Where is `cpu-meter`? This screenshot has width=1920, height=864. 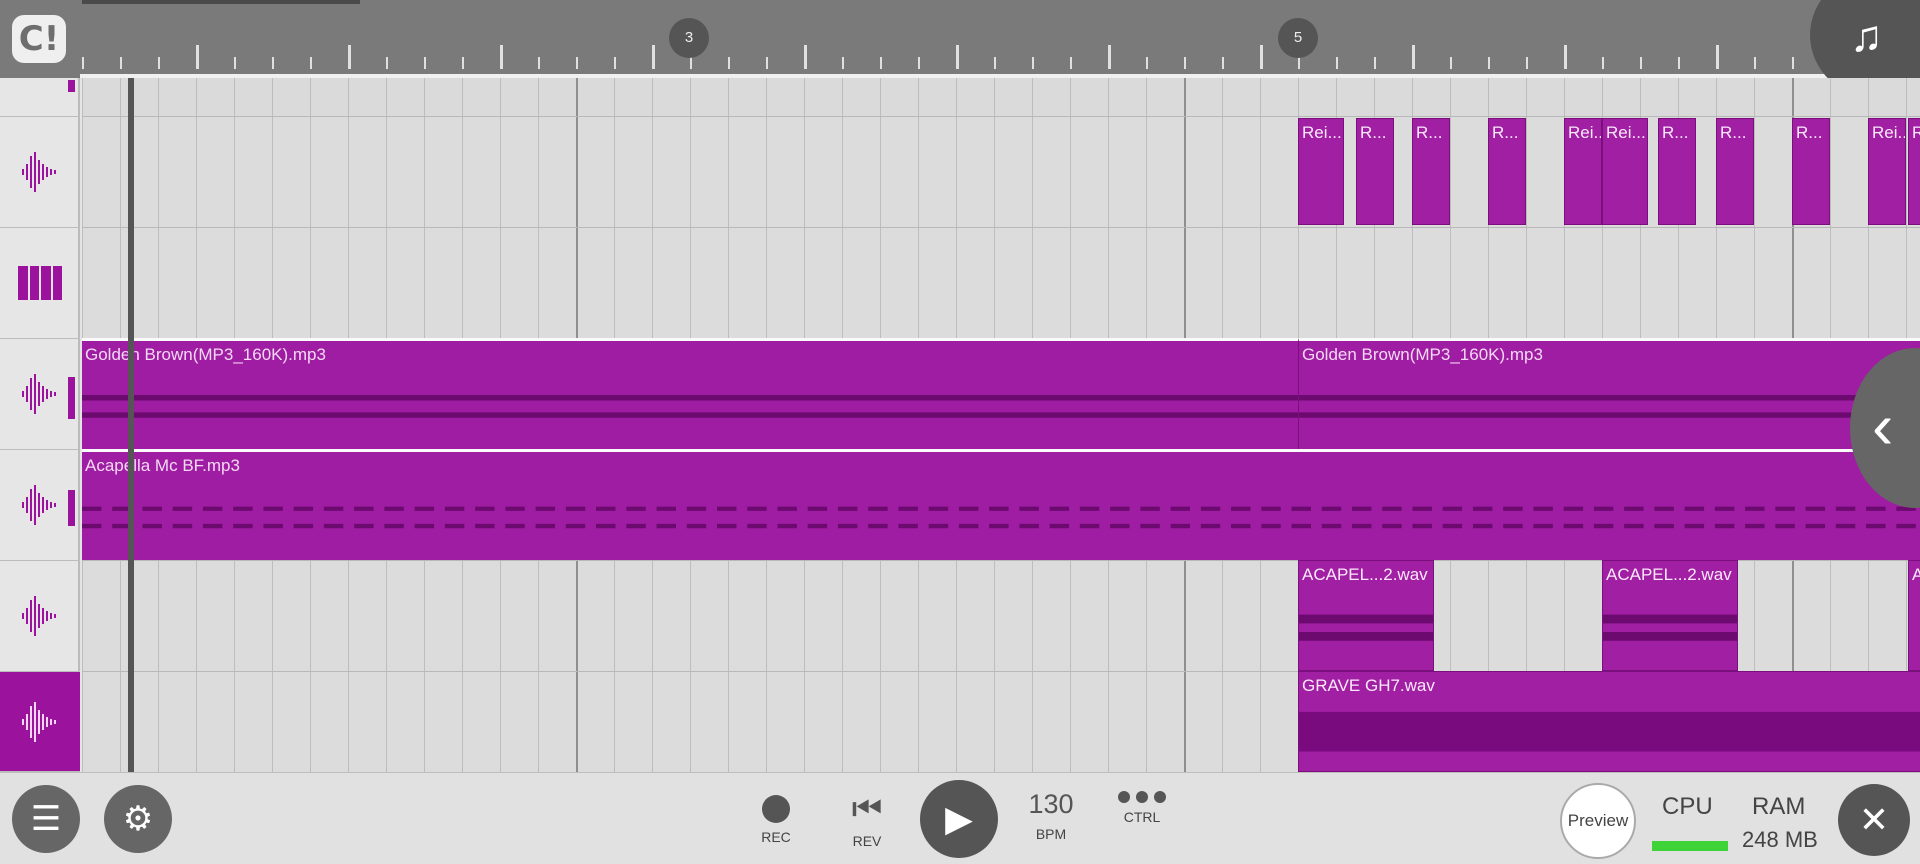 cpu-meter is located at coordinates (1690, 846).